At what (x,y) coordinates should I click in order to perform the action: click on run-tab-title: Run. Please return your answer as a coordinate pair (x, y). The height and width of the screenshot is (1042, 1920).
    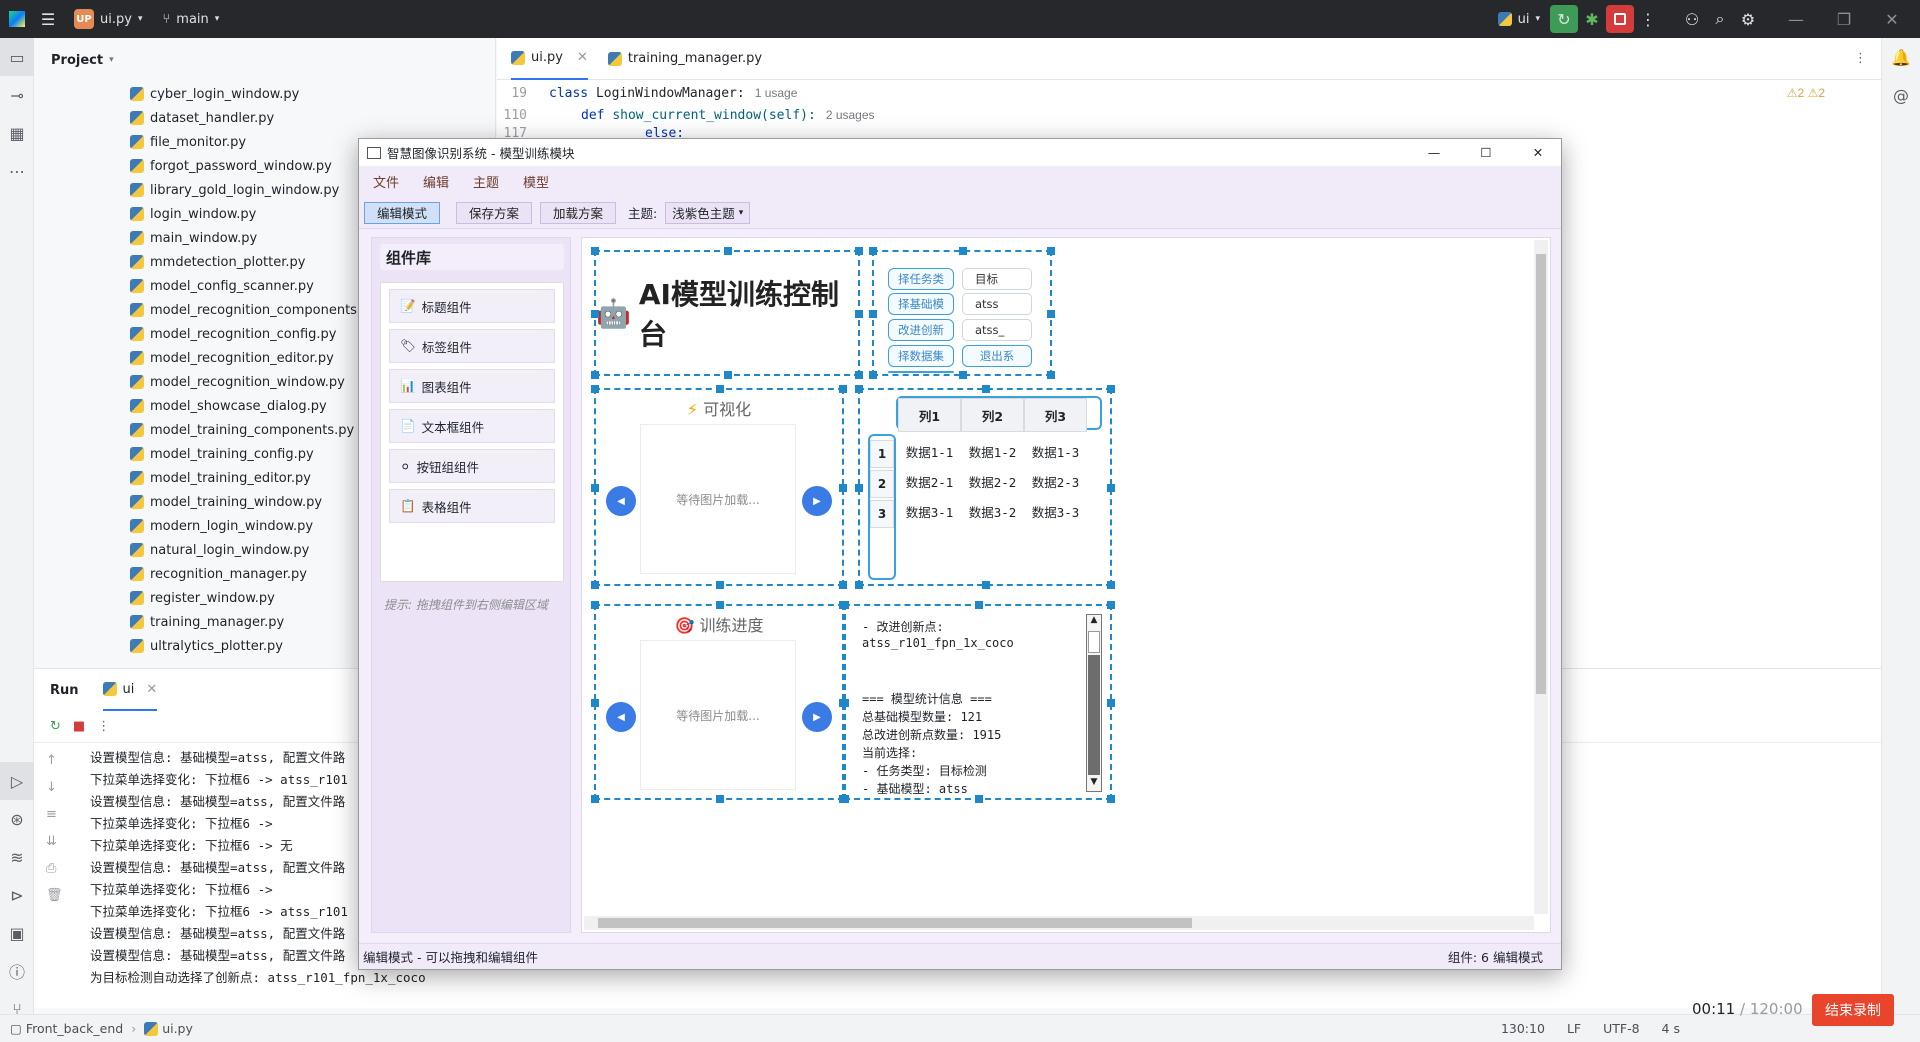
    Looking at the image, I should click on (64, 690).